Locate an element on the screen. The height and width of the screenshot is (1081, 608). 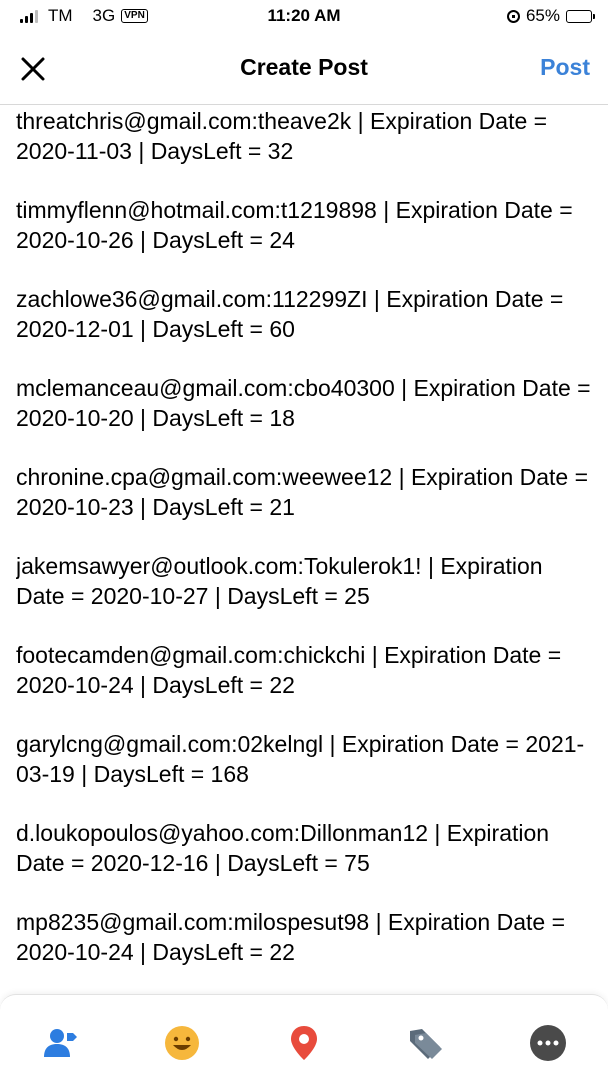
tag-icon is located at coordinates (426, 1044).